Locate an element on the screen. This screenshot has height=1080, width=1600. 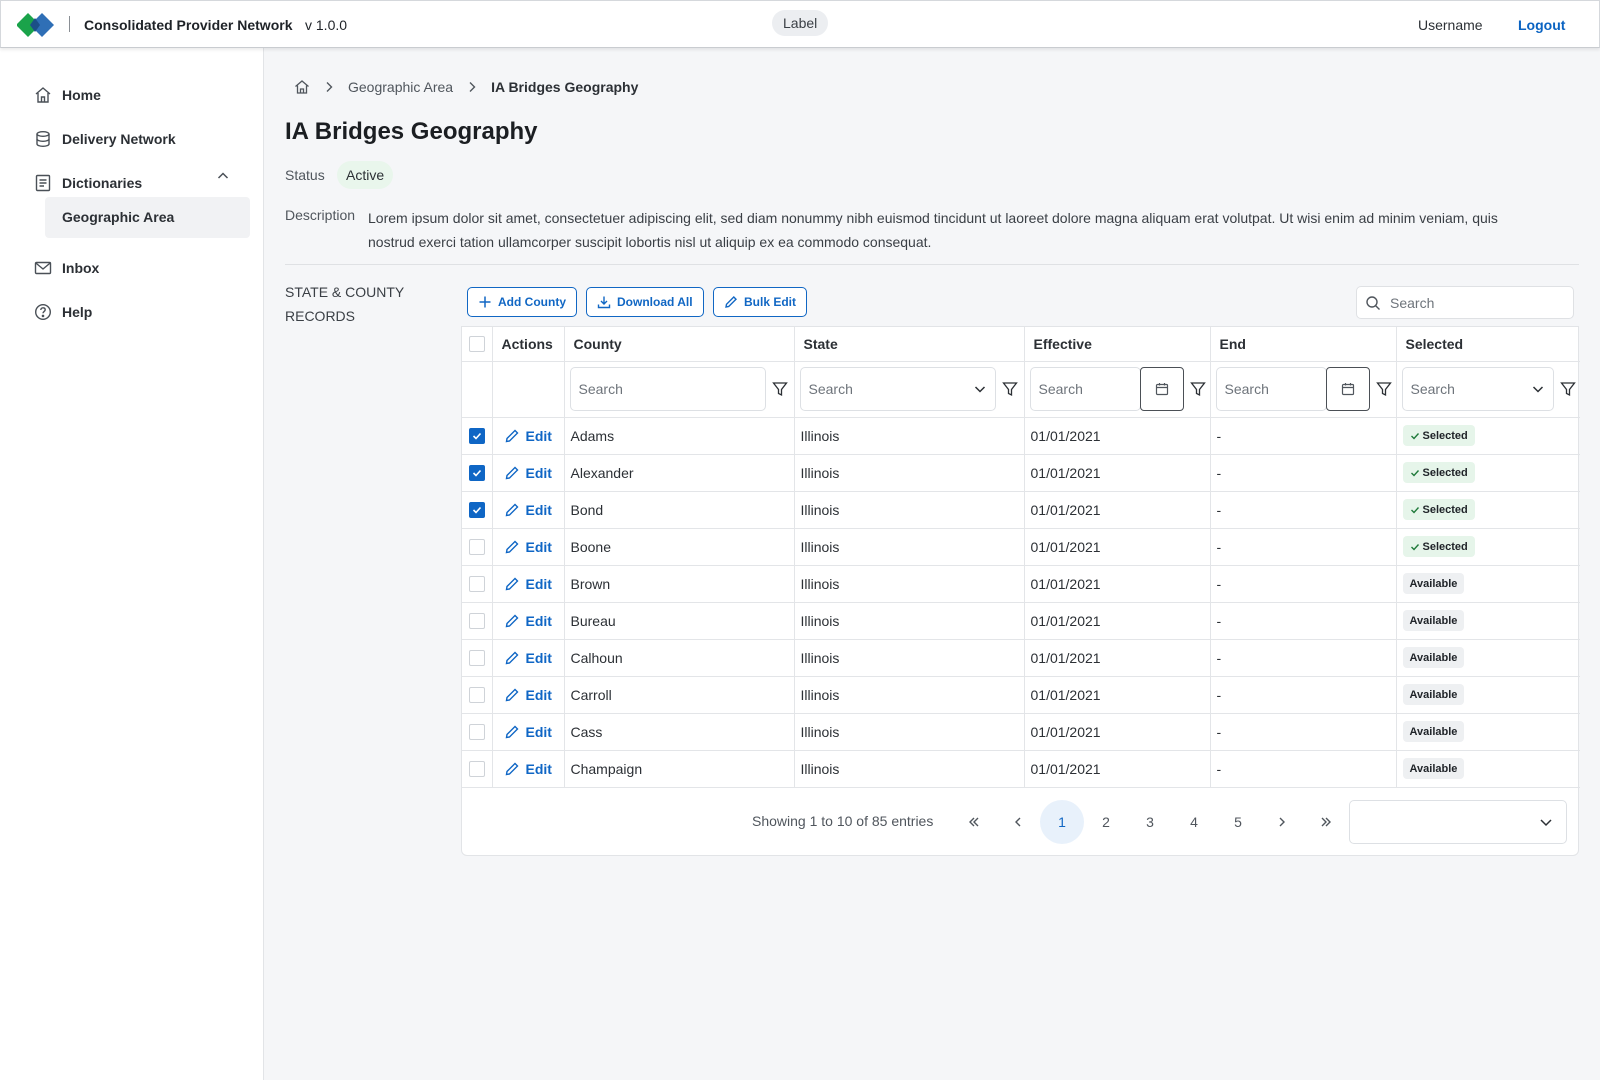
search-input is located at coordinates (1475, 302).